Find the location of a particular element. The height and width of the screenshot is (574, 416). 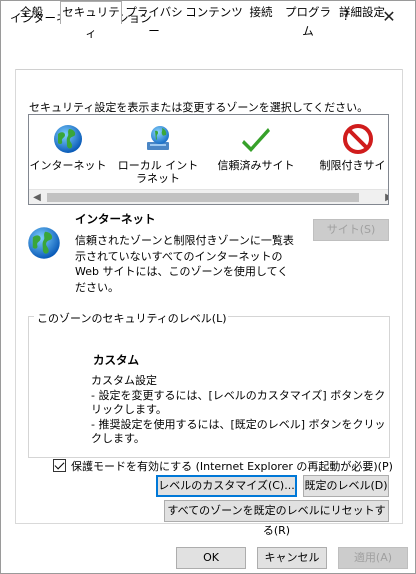

ok-button: OK is located at coordinates (211, 558).